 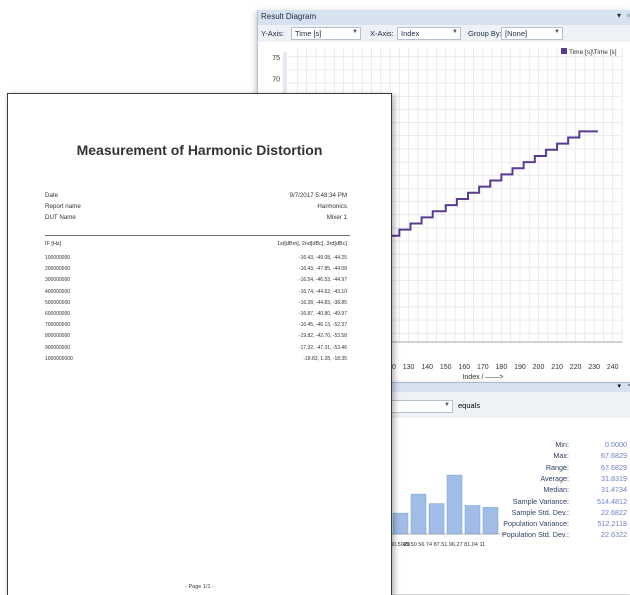 What do you see at coordinates (276, 58) in the screenshot?
I see `y-tick-label: 75` at bounding box center [276, 58].